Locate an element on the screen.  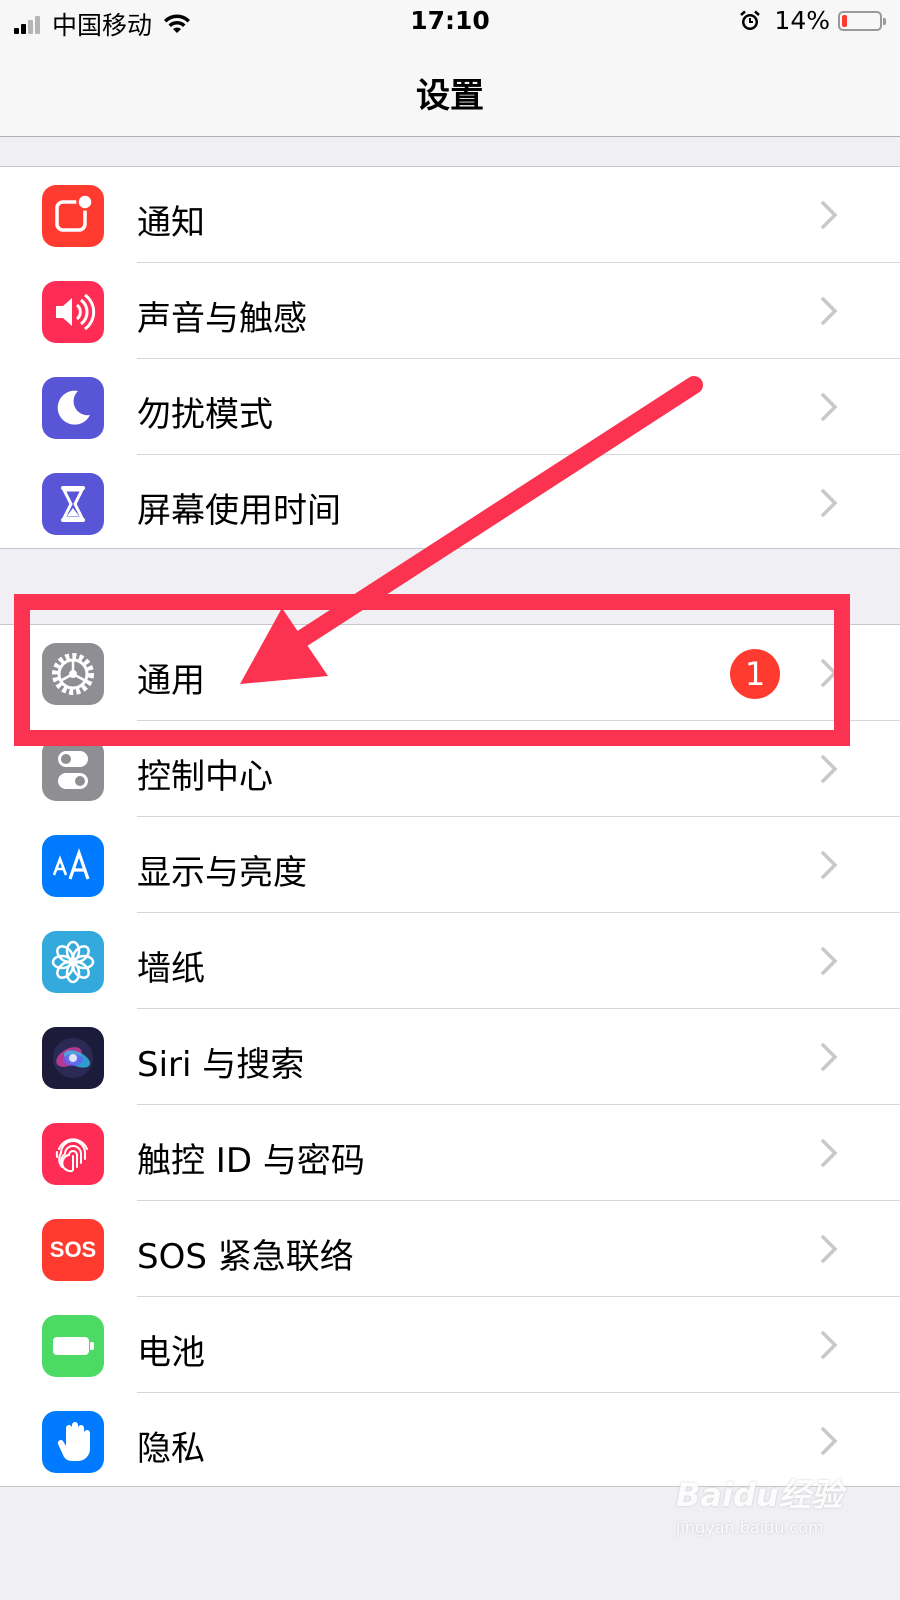
settings-item-label: Siri 与搜索 is located at coordinates (221, 1065).